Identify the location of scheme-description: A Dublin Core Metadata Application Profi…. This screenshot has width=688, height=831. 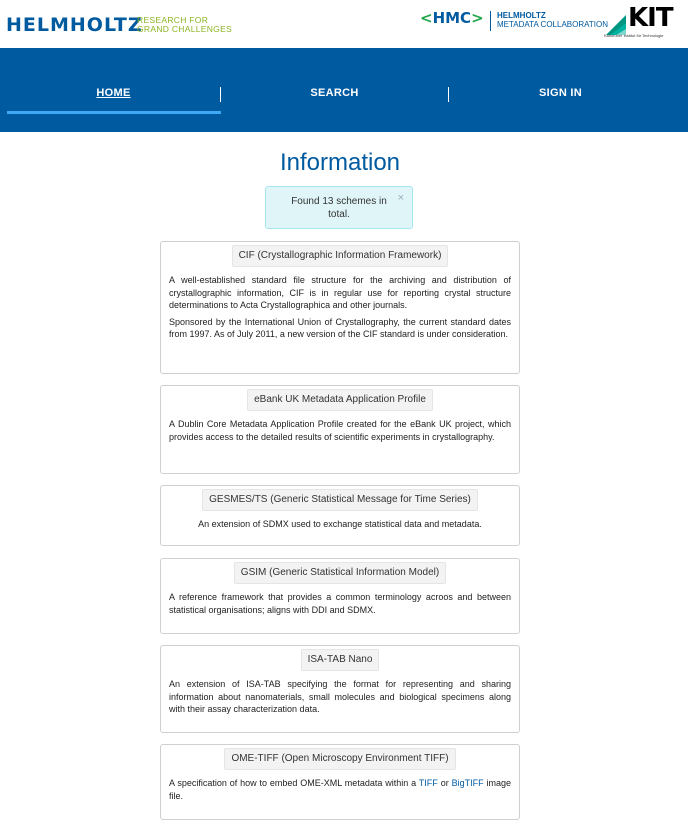
(340, 432).